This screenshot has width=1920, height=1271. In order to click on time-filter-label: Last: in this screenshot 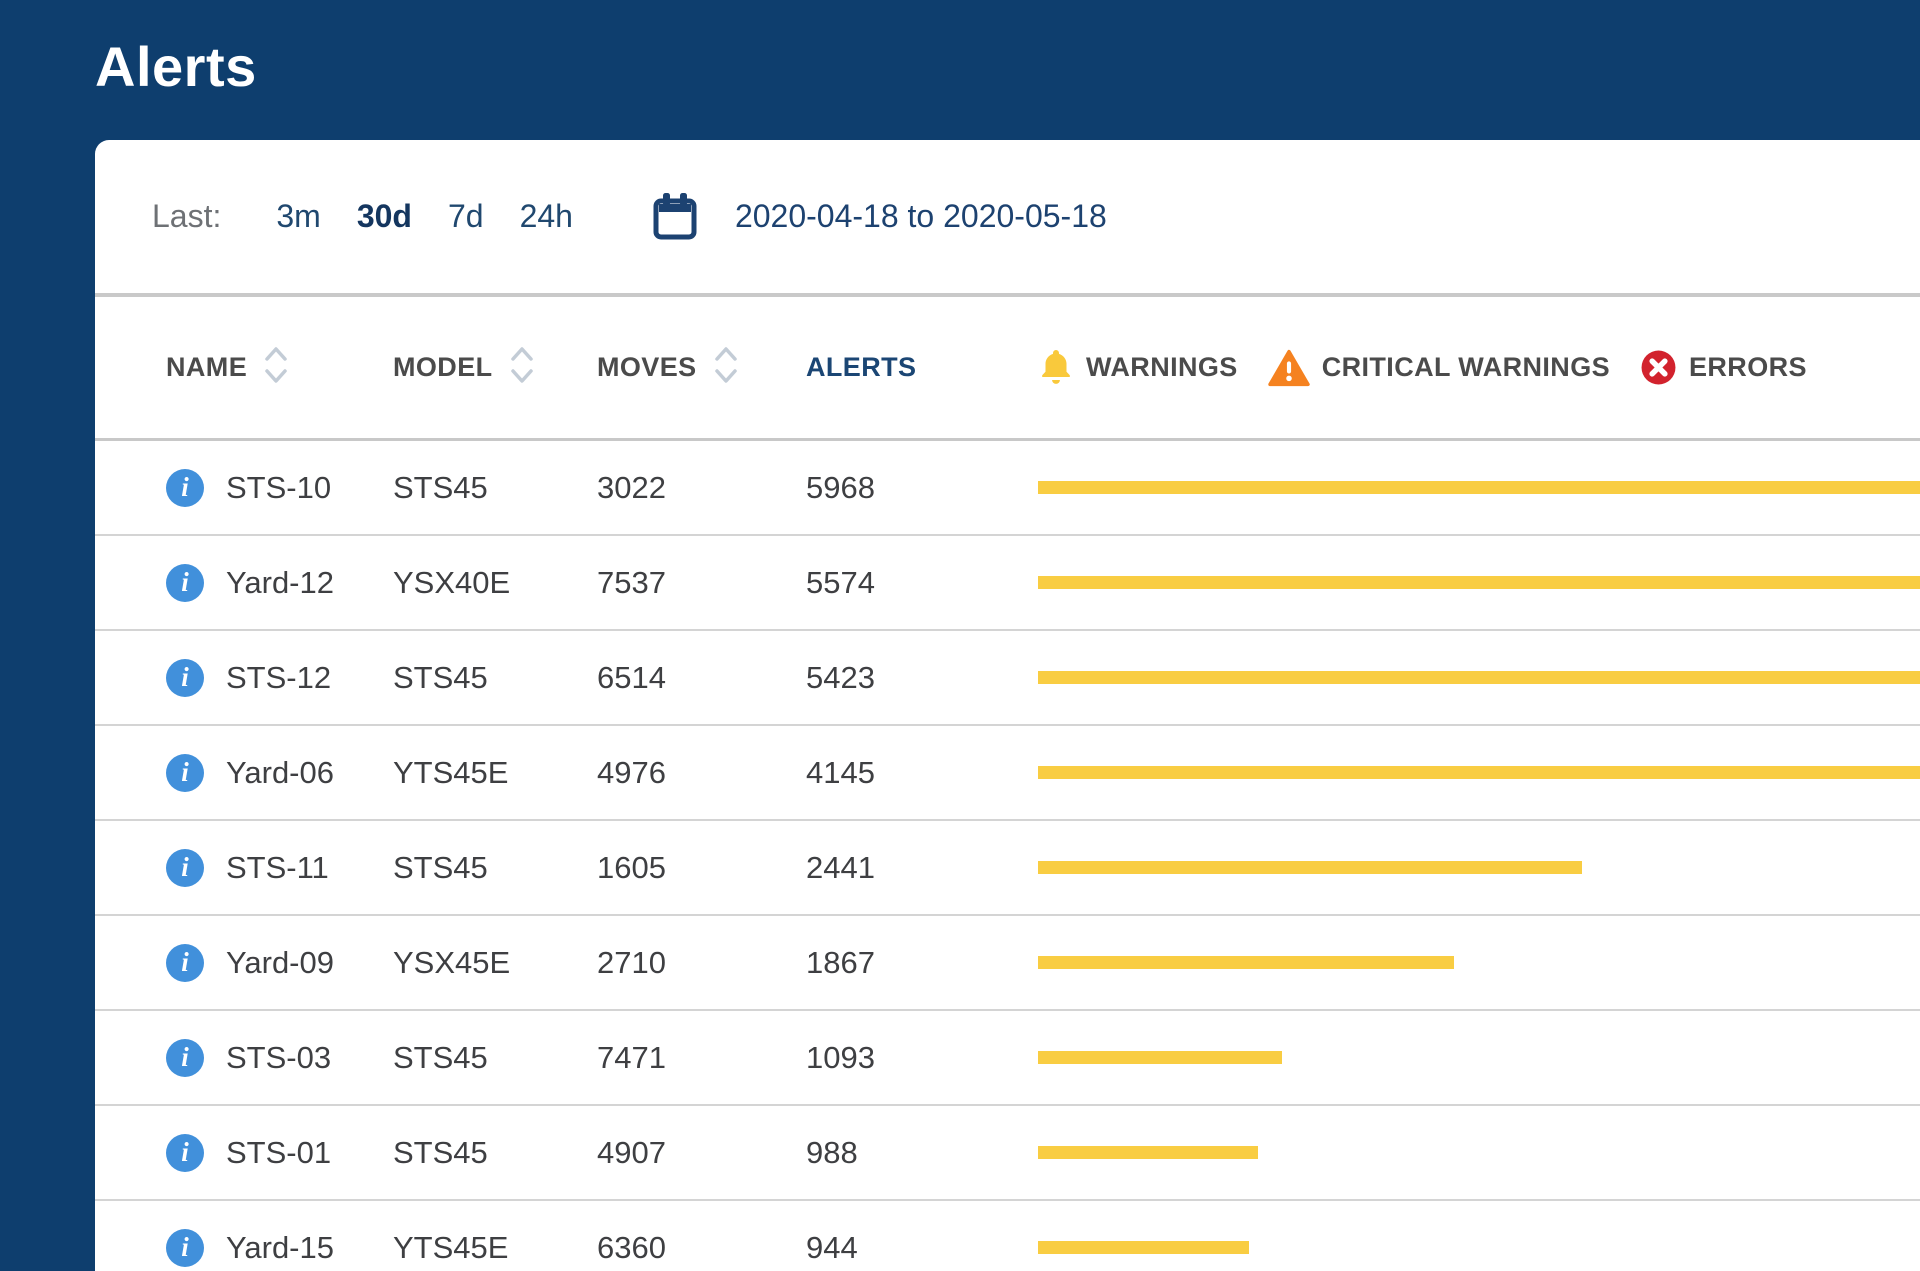, I will do `click(187, 216)`.